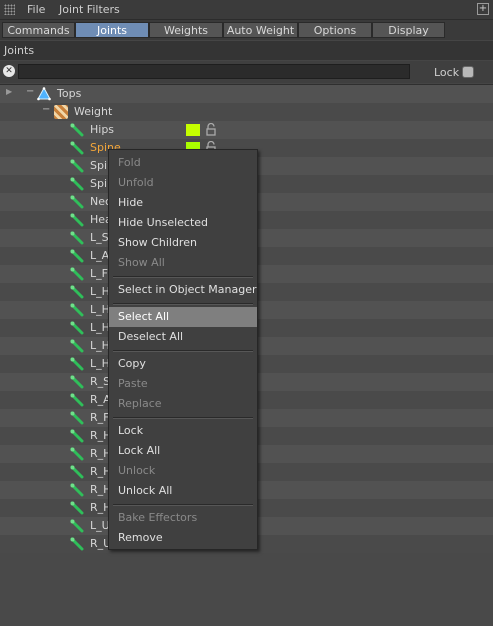  I want to click on menu-item-copy: Copy, so click(183, 364).